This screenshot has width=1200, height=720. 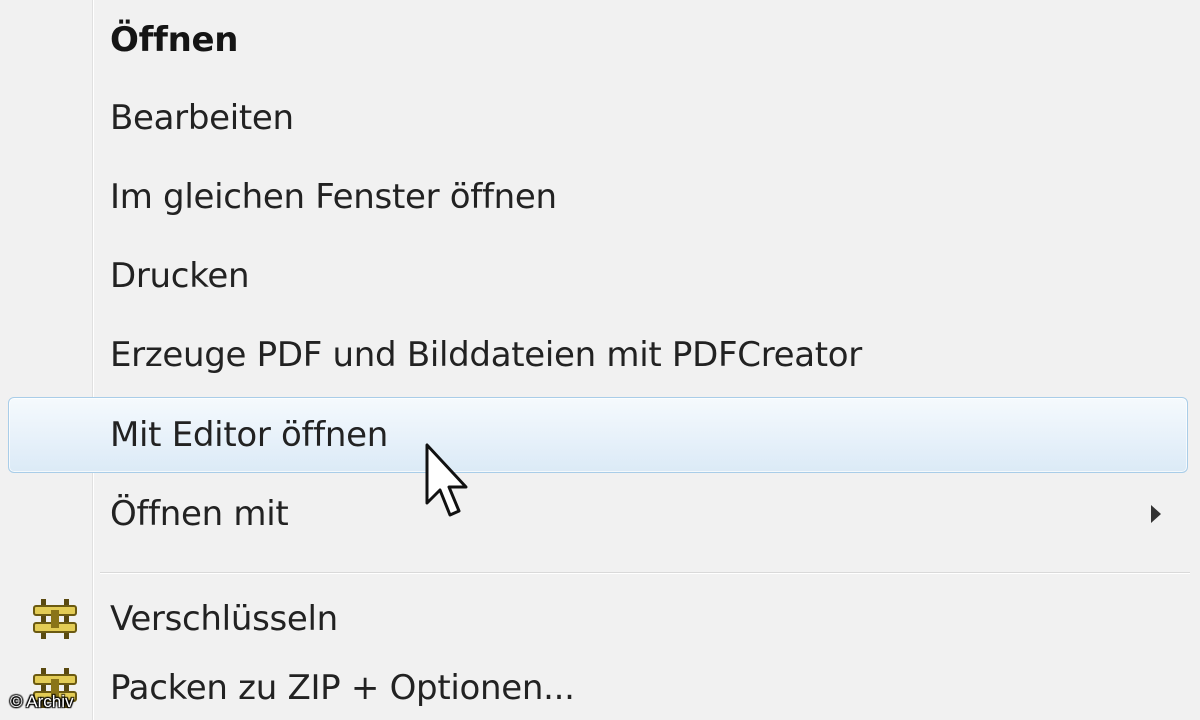 What do you see at coordinates (598, 514) in the screenshot?
I see `menu-item-open-with: Öffnen mit` at bounding box center [598, 514].